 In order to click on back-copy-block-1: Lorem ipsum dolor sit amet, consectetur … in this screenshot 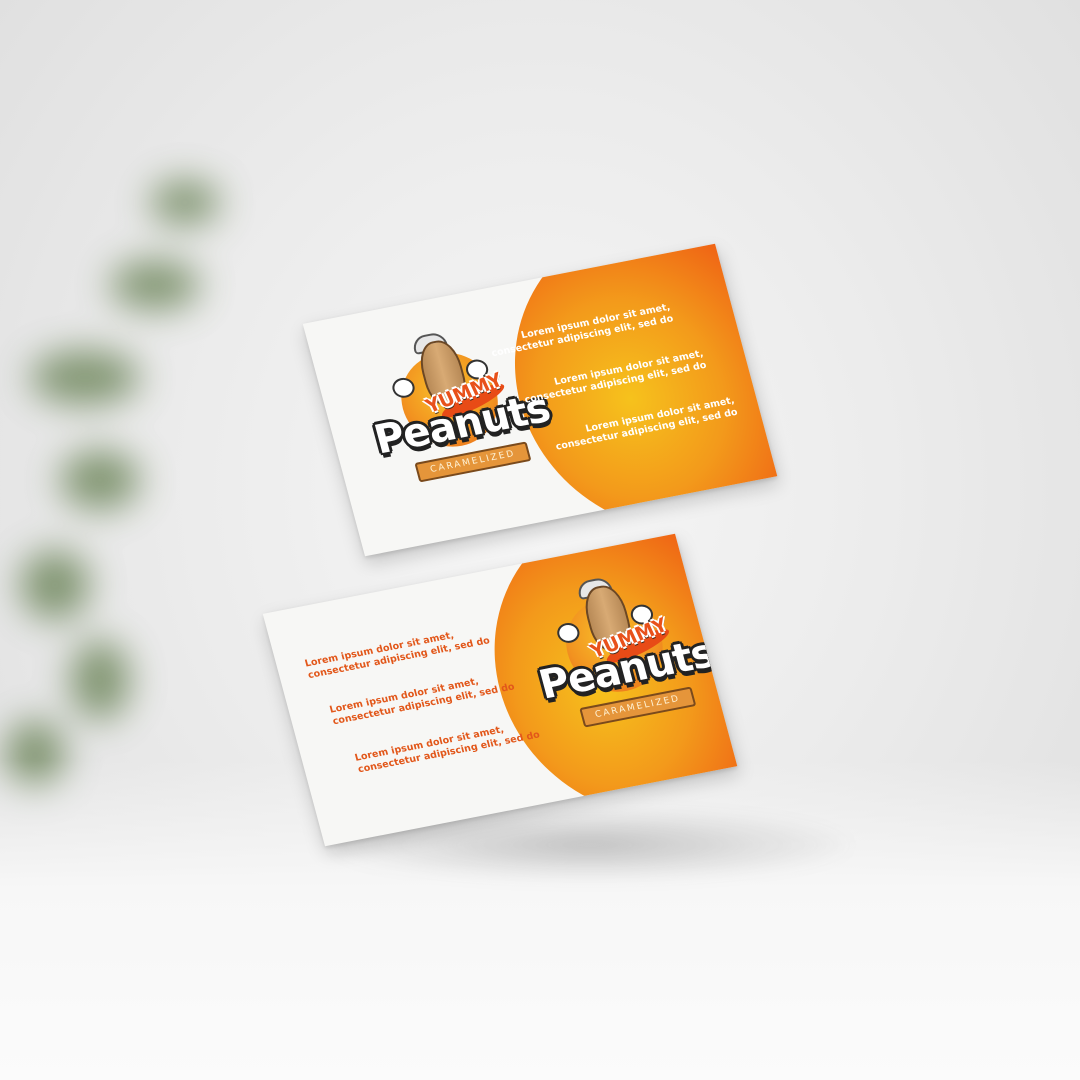, I will do `click(398, 653)`.